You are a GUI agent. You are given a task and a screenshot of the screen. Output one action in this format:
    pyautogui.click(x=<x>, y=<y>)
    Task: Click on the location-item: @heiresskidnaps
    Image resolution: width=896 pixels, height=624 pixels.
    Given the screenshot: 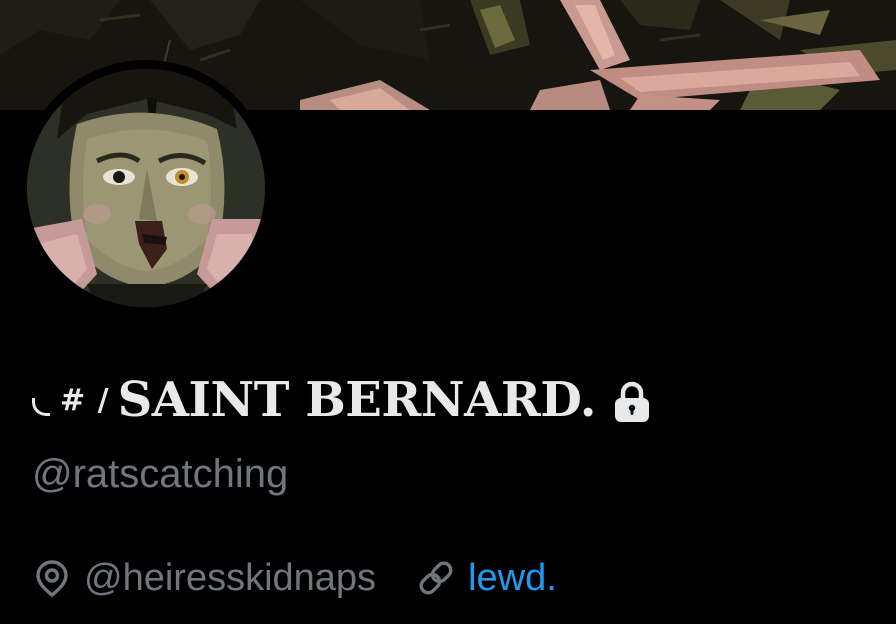 What is the action you would take?
    pyautogui.click(x=204, y=578)
    